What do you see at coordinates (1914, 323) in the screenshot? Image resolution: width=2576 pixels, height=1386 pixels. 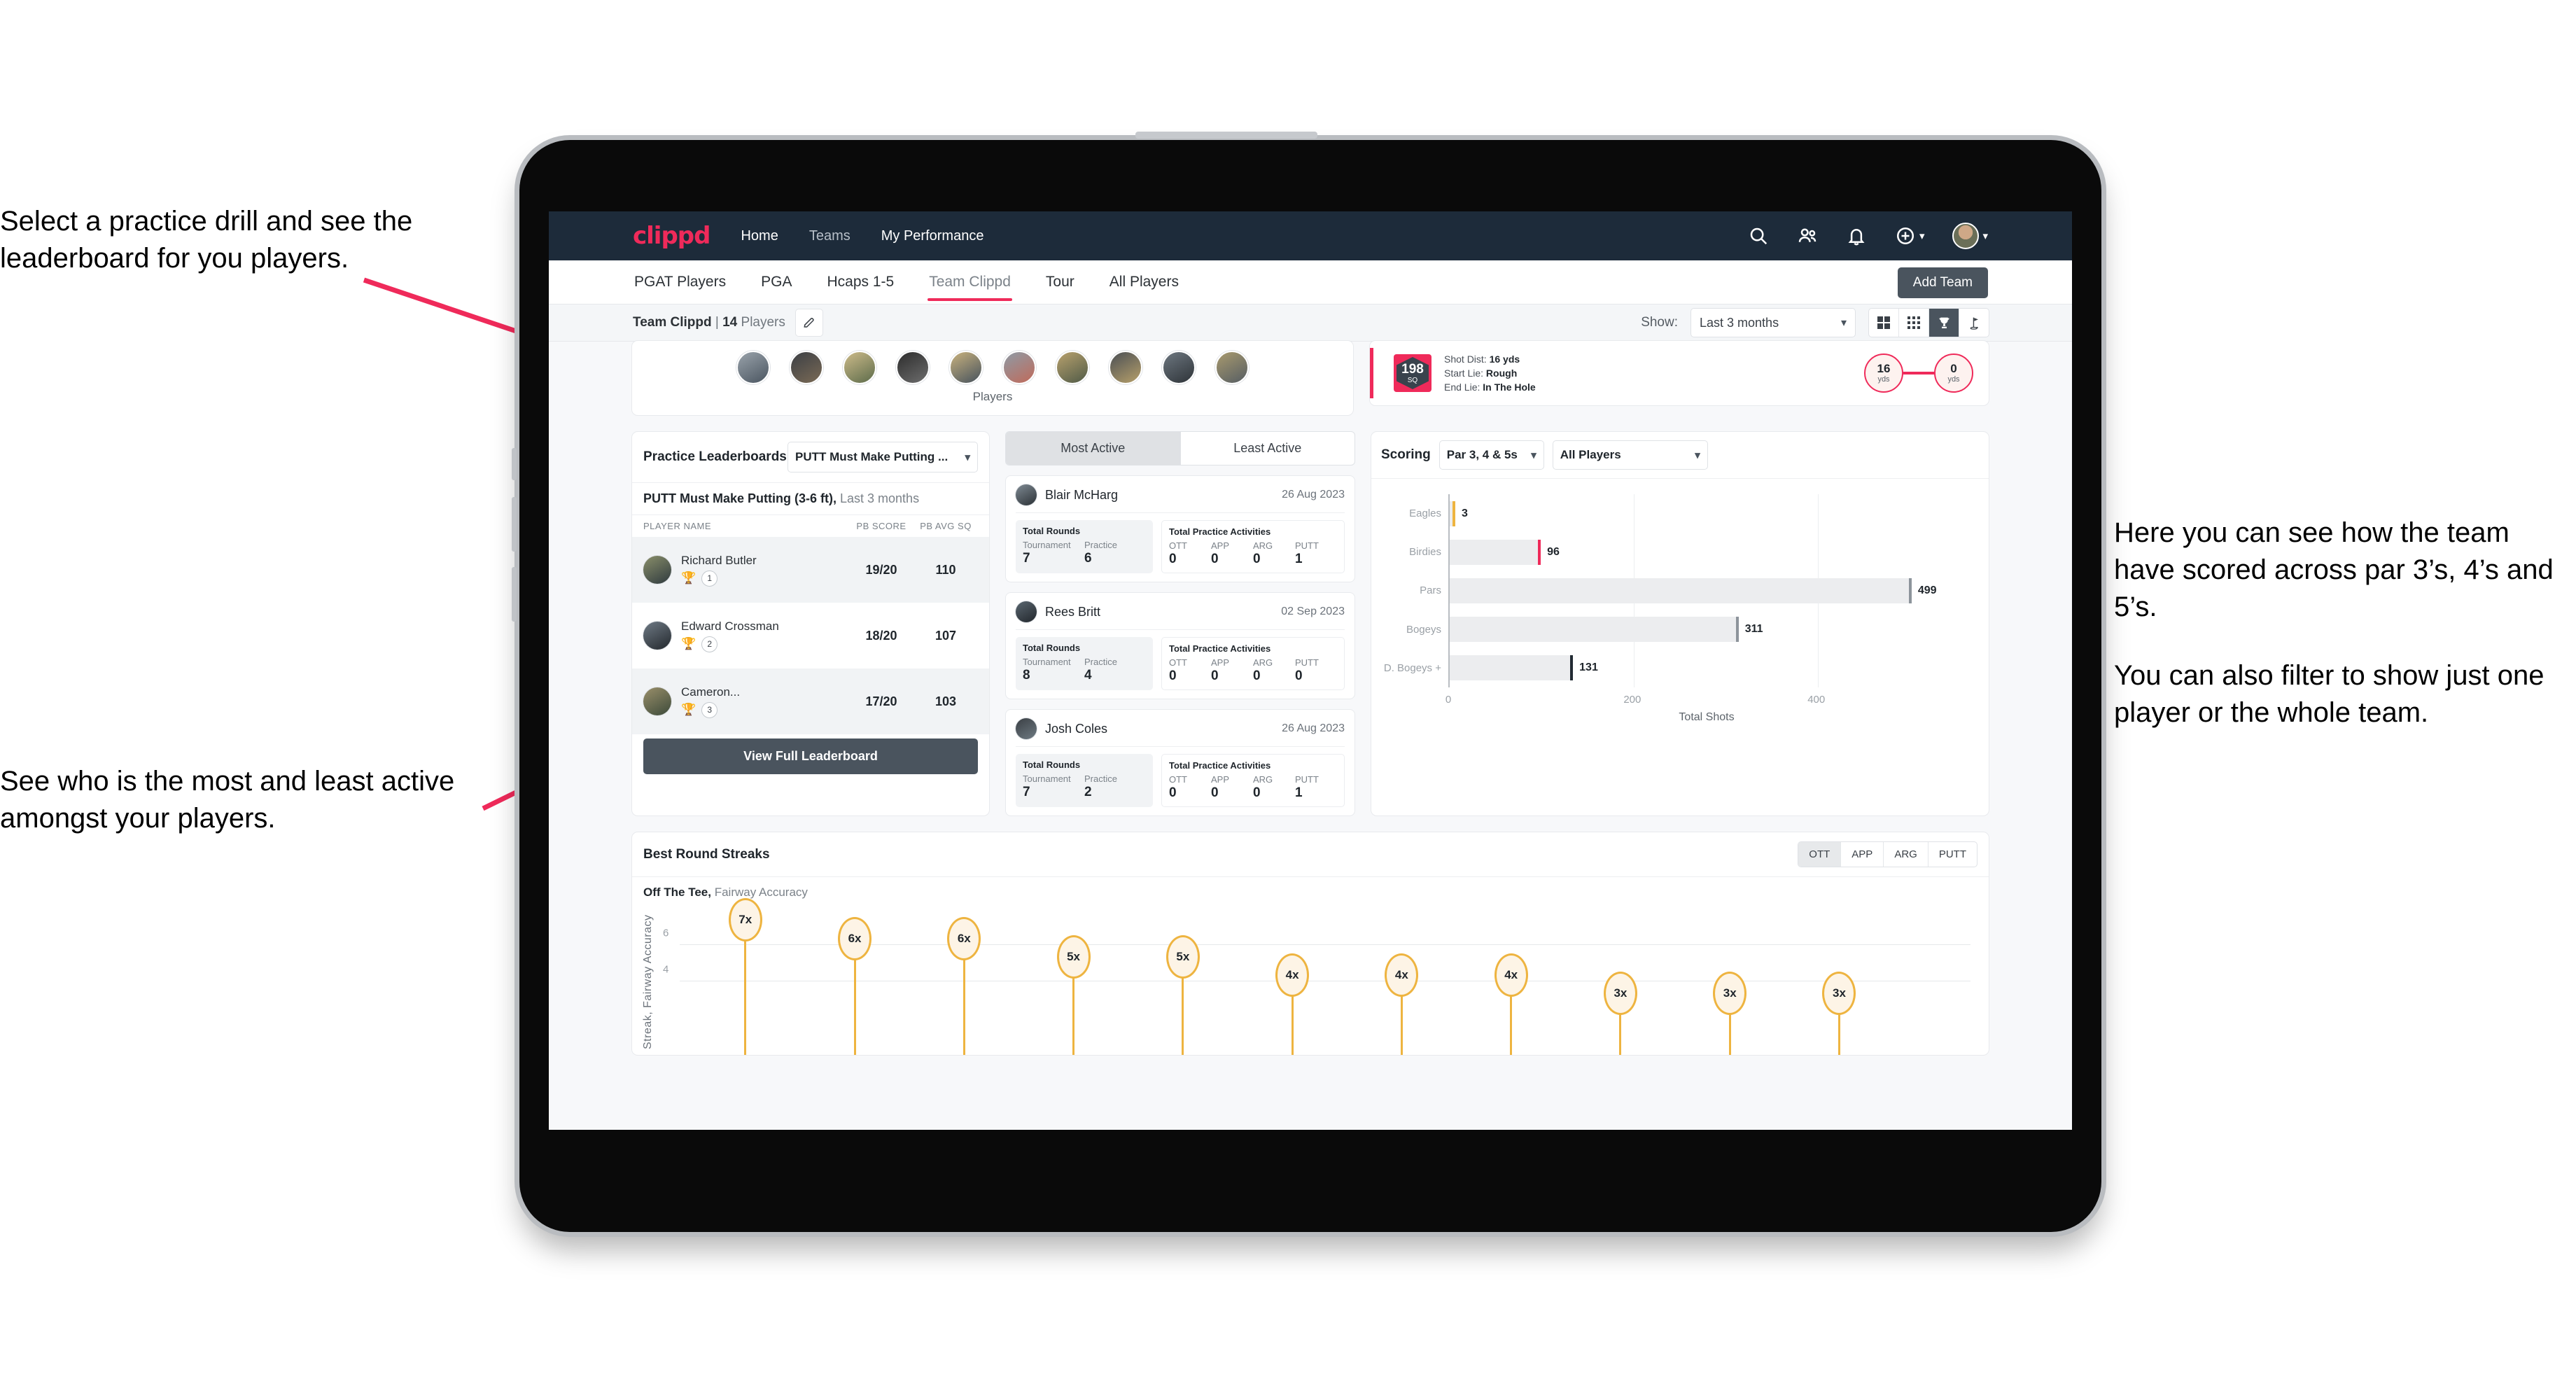 I see `grid-small-icon-button` at bounding box center [1914, 323].